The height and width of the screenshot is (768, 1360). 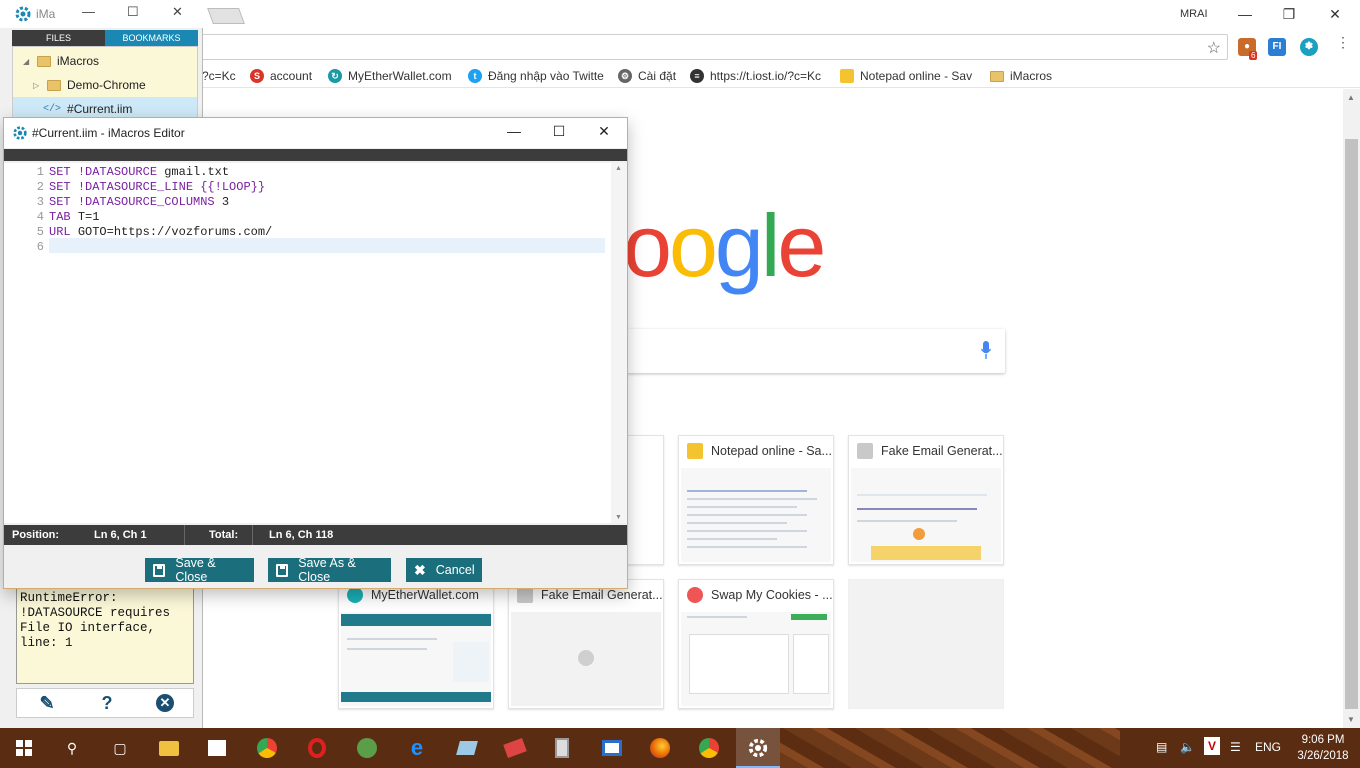 I want to click on code-token: gmail.txt, so click(x=193, y=172).